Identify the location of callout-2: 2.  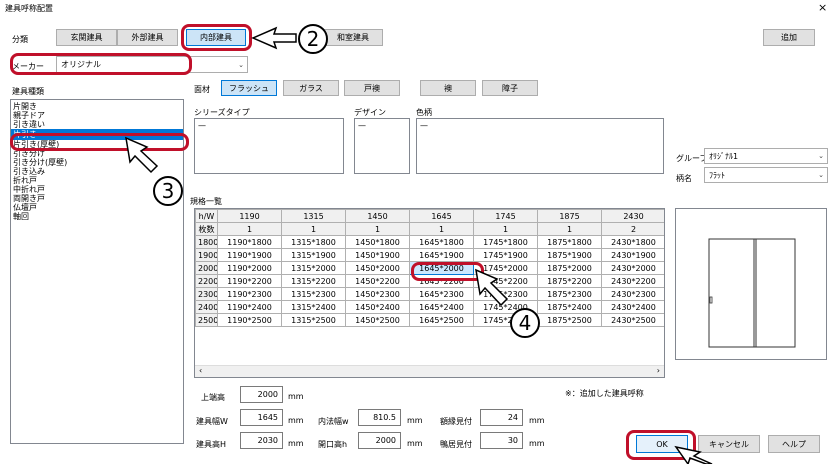
(313, 39).